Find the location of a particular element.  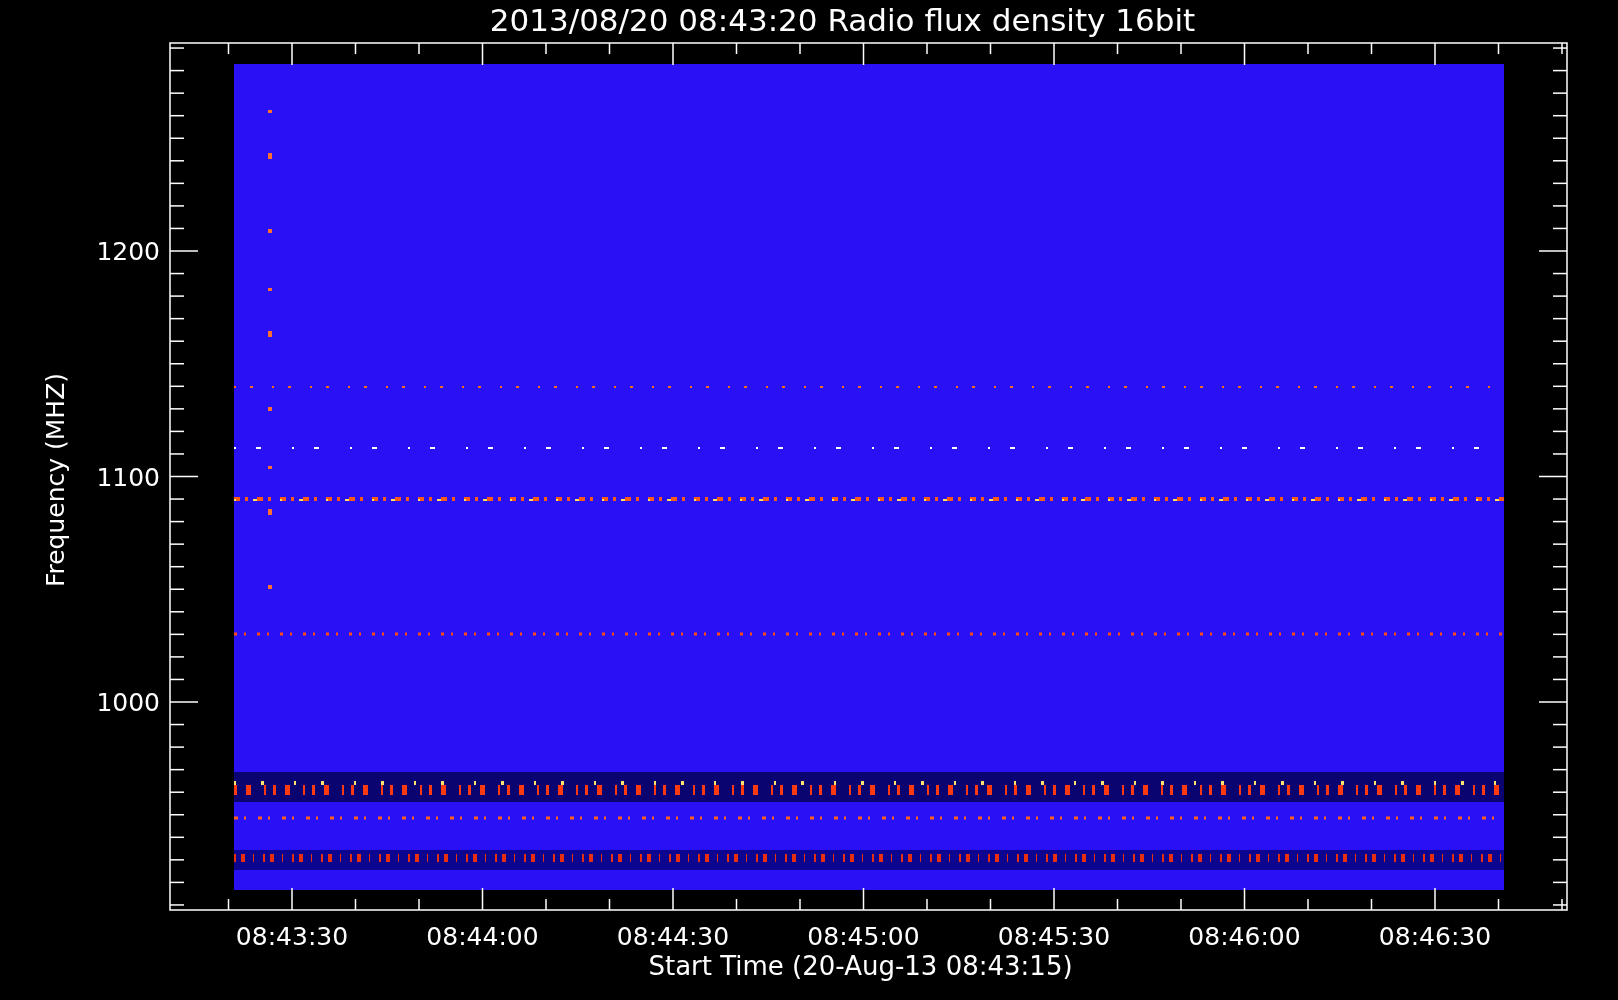

tick-label: 08:45:30 is located at coordinates (1054, 936).